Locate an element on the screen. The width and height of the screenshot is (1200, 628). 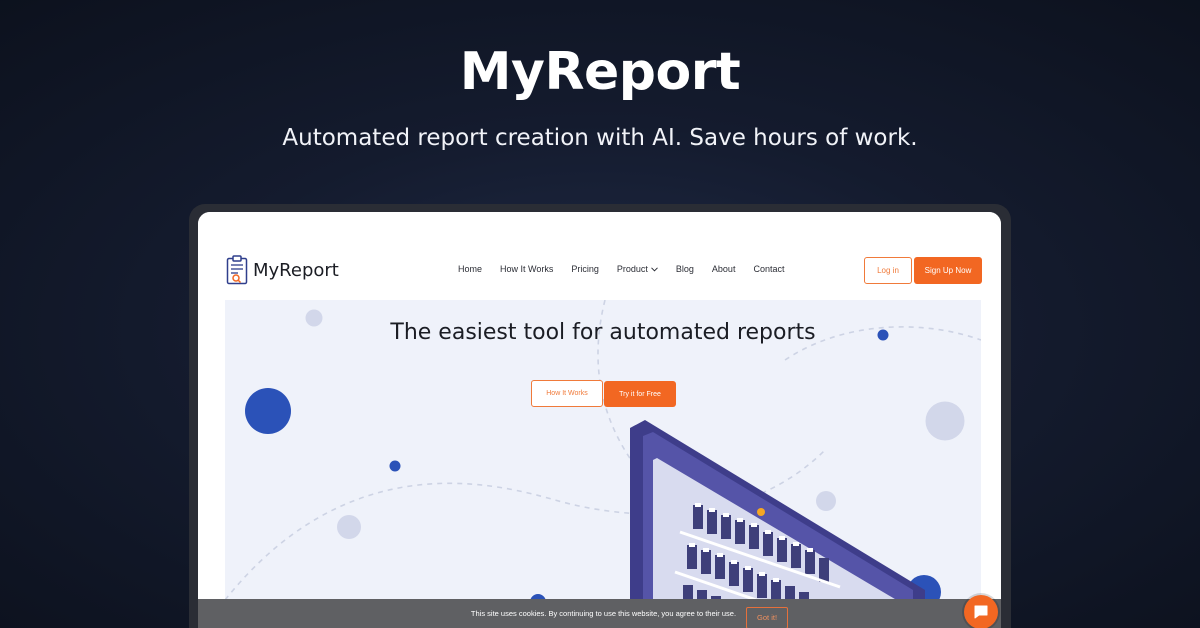
try-free-button: Try it for Free is located at coordinates (640, 394).